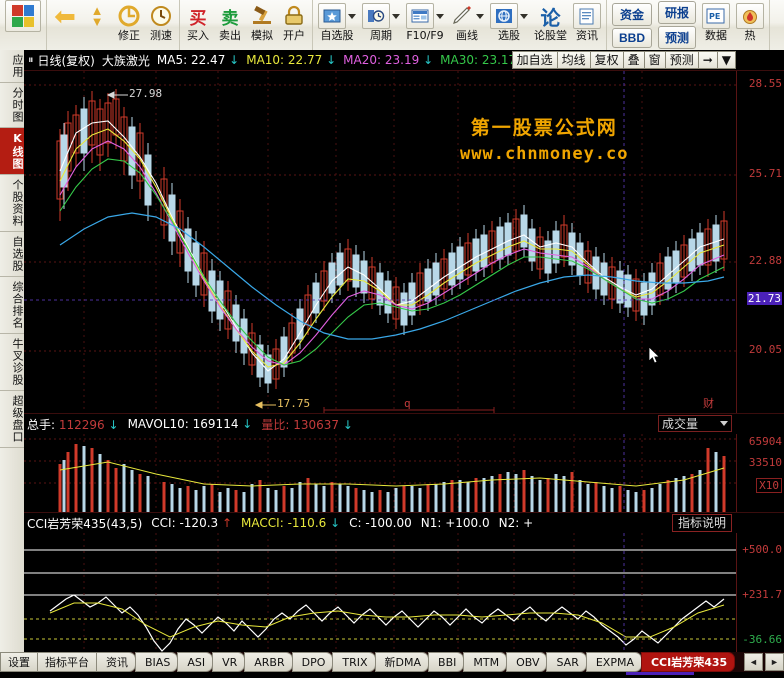  I want to click on sidebar-item-watchlist: 自选股, so click(12, 254).